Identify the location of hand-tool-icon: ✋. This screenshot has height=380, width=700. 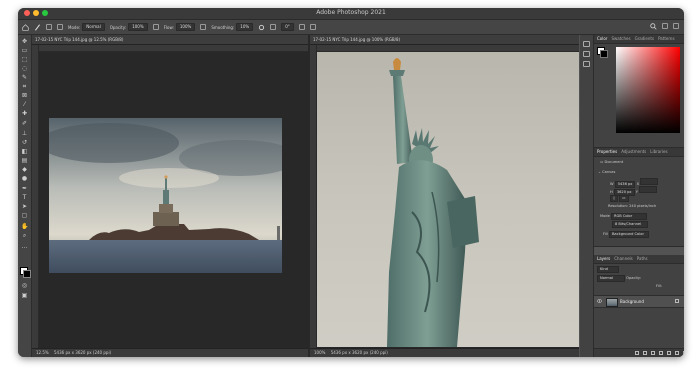
(24, 227).